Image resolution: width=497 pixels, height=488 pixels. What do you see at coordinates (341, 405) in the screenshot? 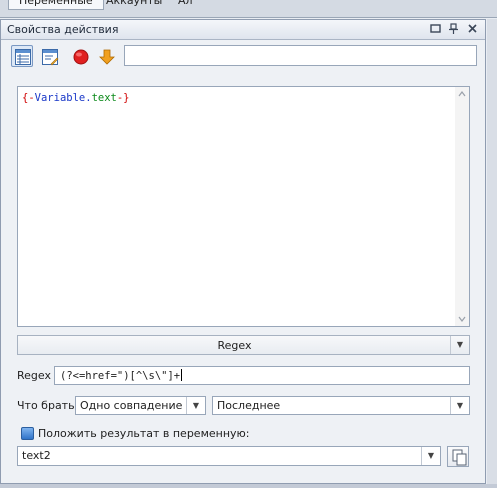
I see `match-index-select: Последнее ▼` at bounding box center [341, 405].